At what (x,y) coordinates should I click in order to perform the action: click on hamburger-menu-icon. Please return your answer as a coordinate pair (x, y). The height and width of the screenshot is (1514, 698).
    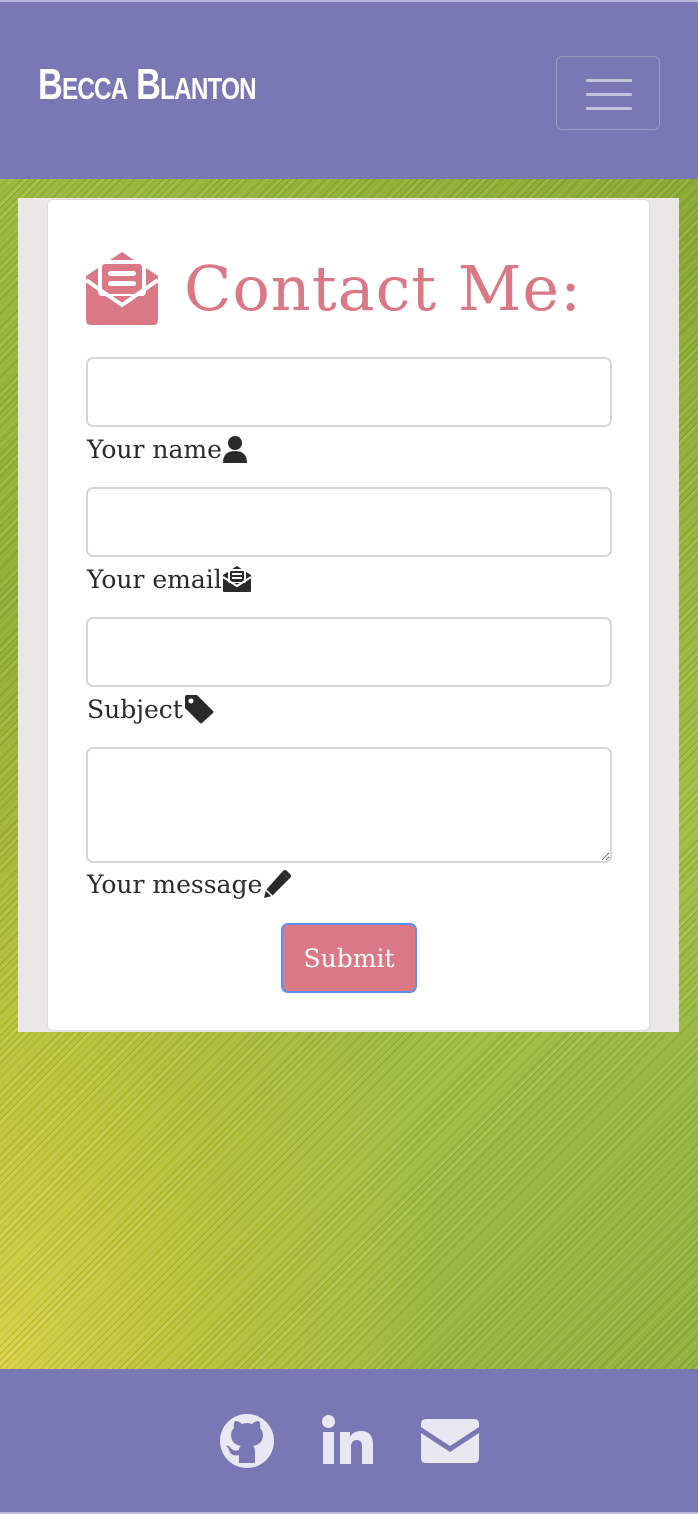
    Looking at the image, I should click on (609, 80).